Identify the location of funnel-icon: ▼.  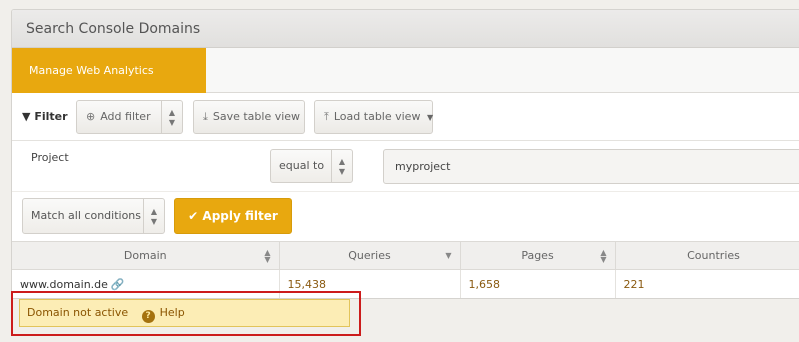
(26, 116).